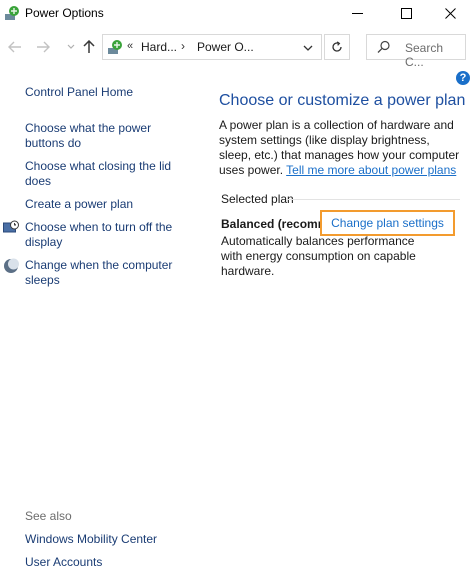 The height and width of the screenshot is (586, 470). I want to click on refresh-icon, so click(337, 46).